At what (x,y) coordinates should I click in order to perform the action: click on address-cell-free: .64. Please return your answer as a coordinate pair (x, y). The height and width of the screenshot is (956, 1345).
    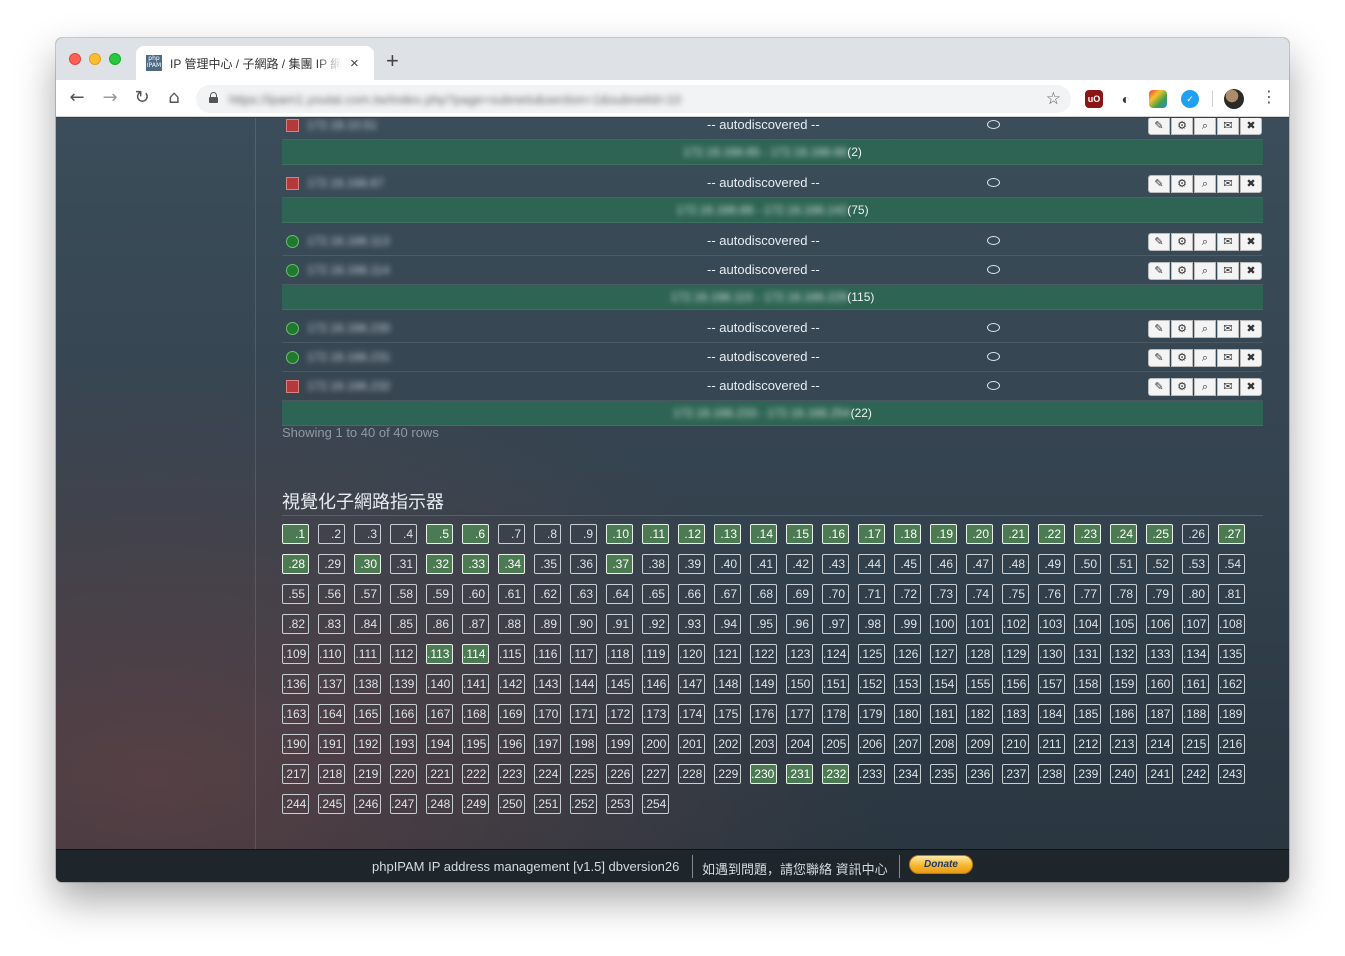
    Looking at the image, I should click on (619, 594).